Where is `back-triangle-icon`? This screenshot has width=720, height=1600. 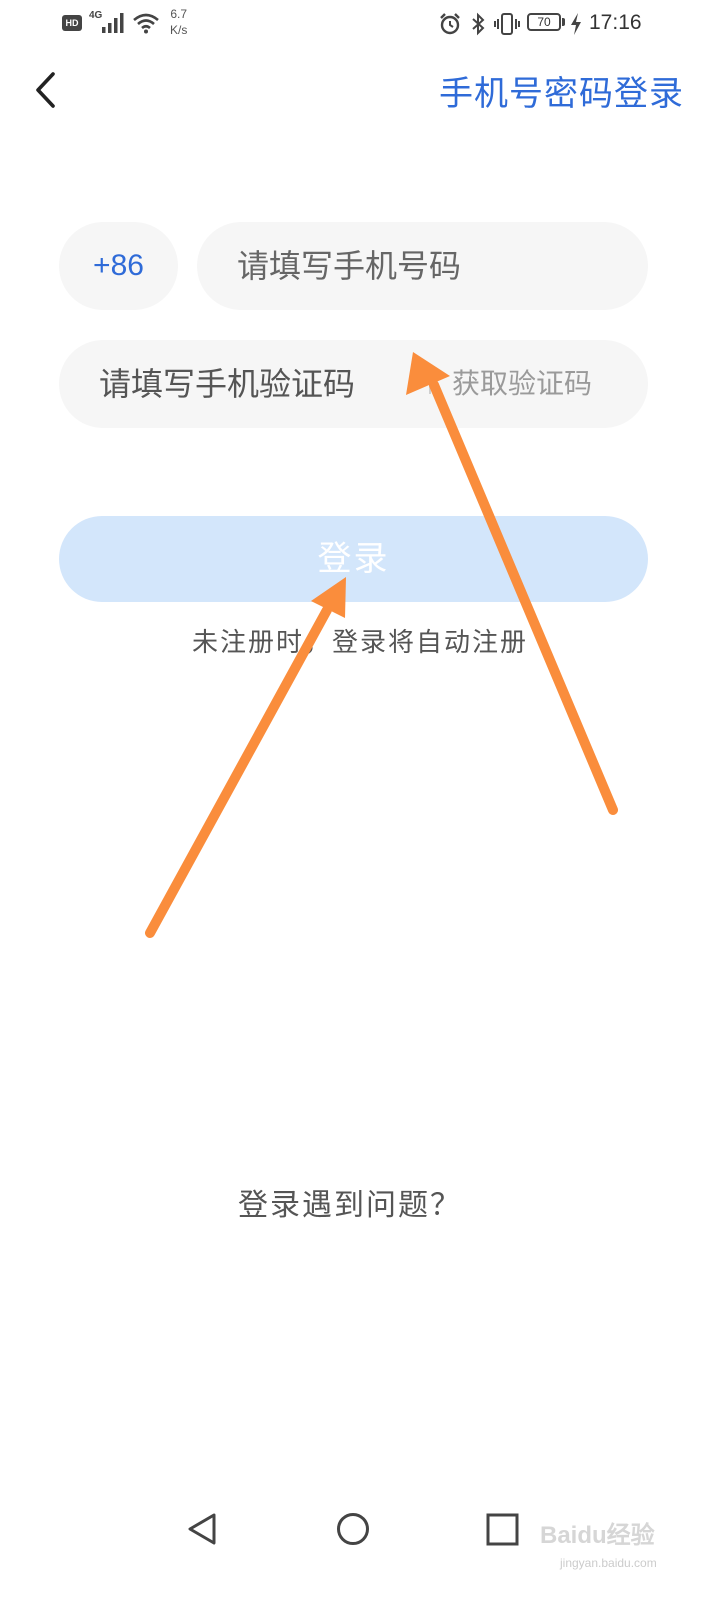 back-triangle-icon is located at coordinates (203, 1530).